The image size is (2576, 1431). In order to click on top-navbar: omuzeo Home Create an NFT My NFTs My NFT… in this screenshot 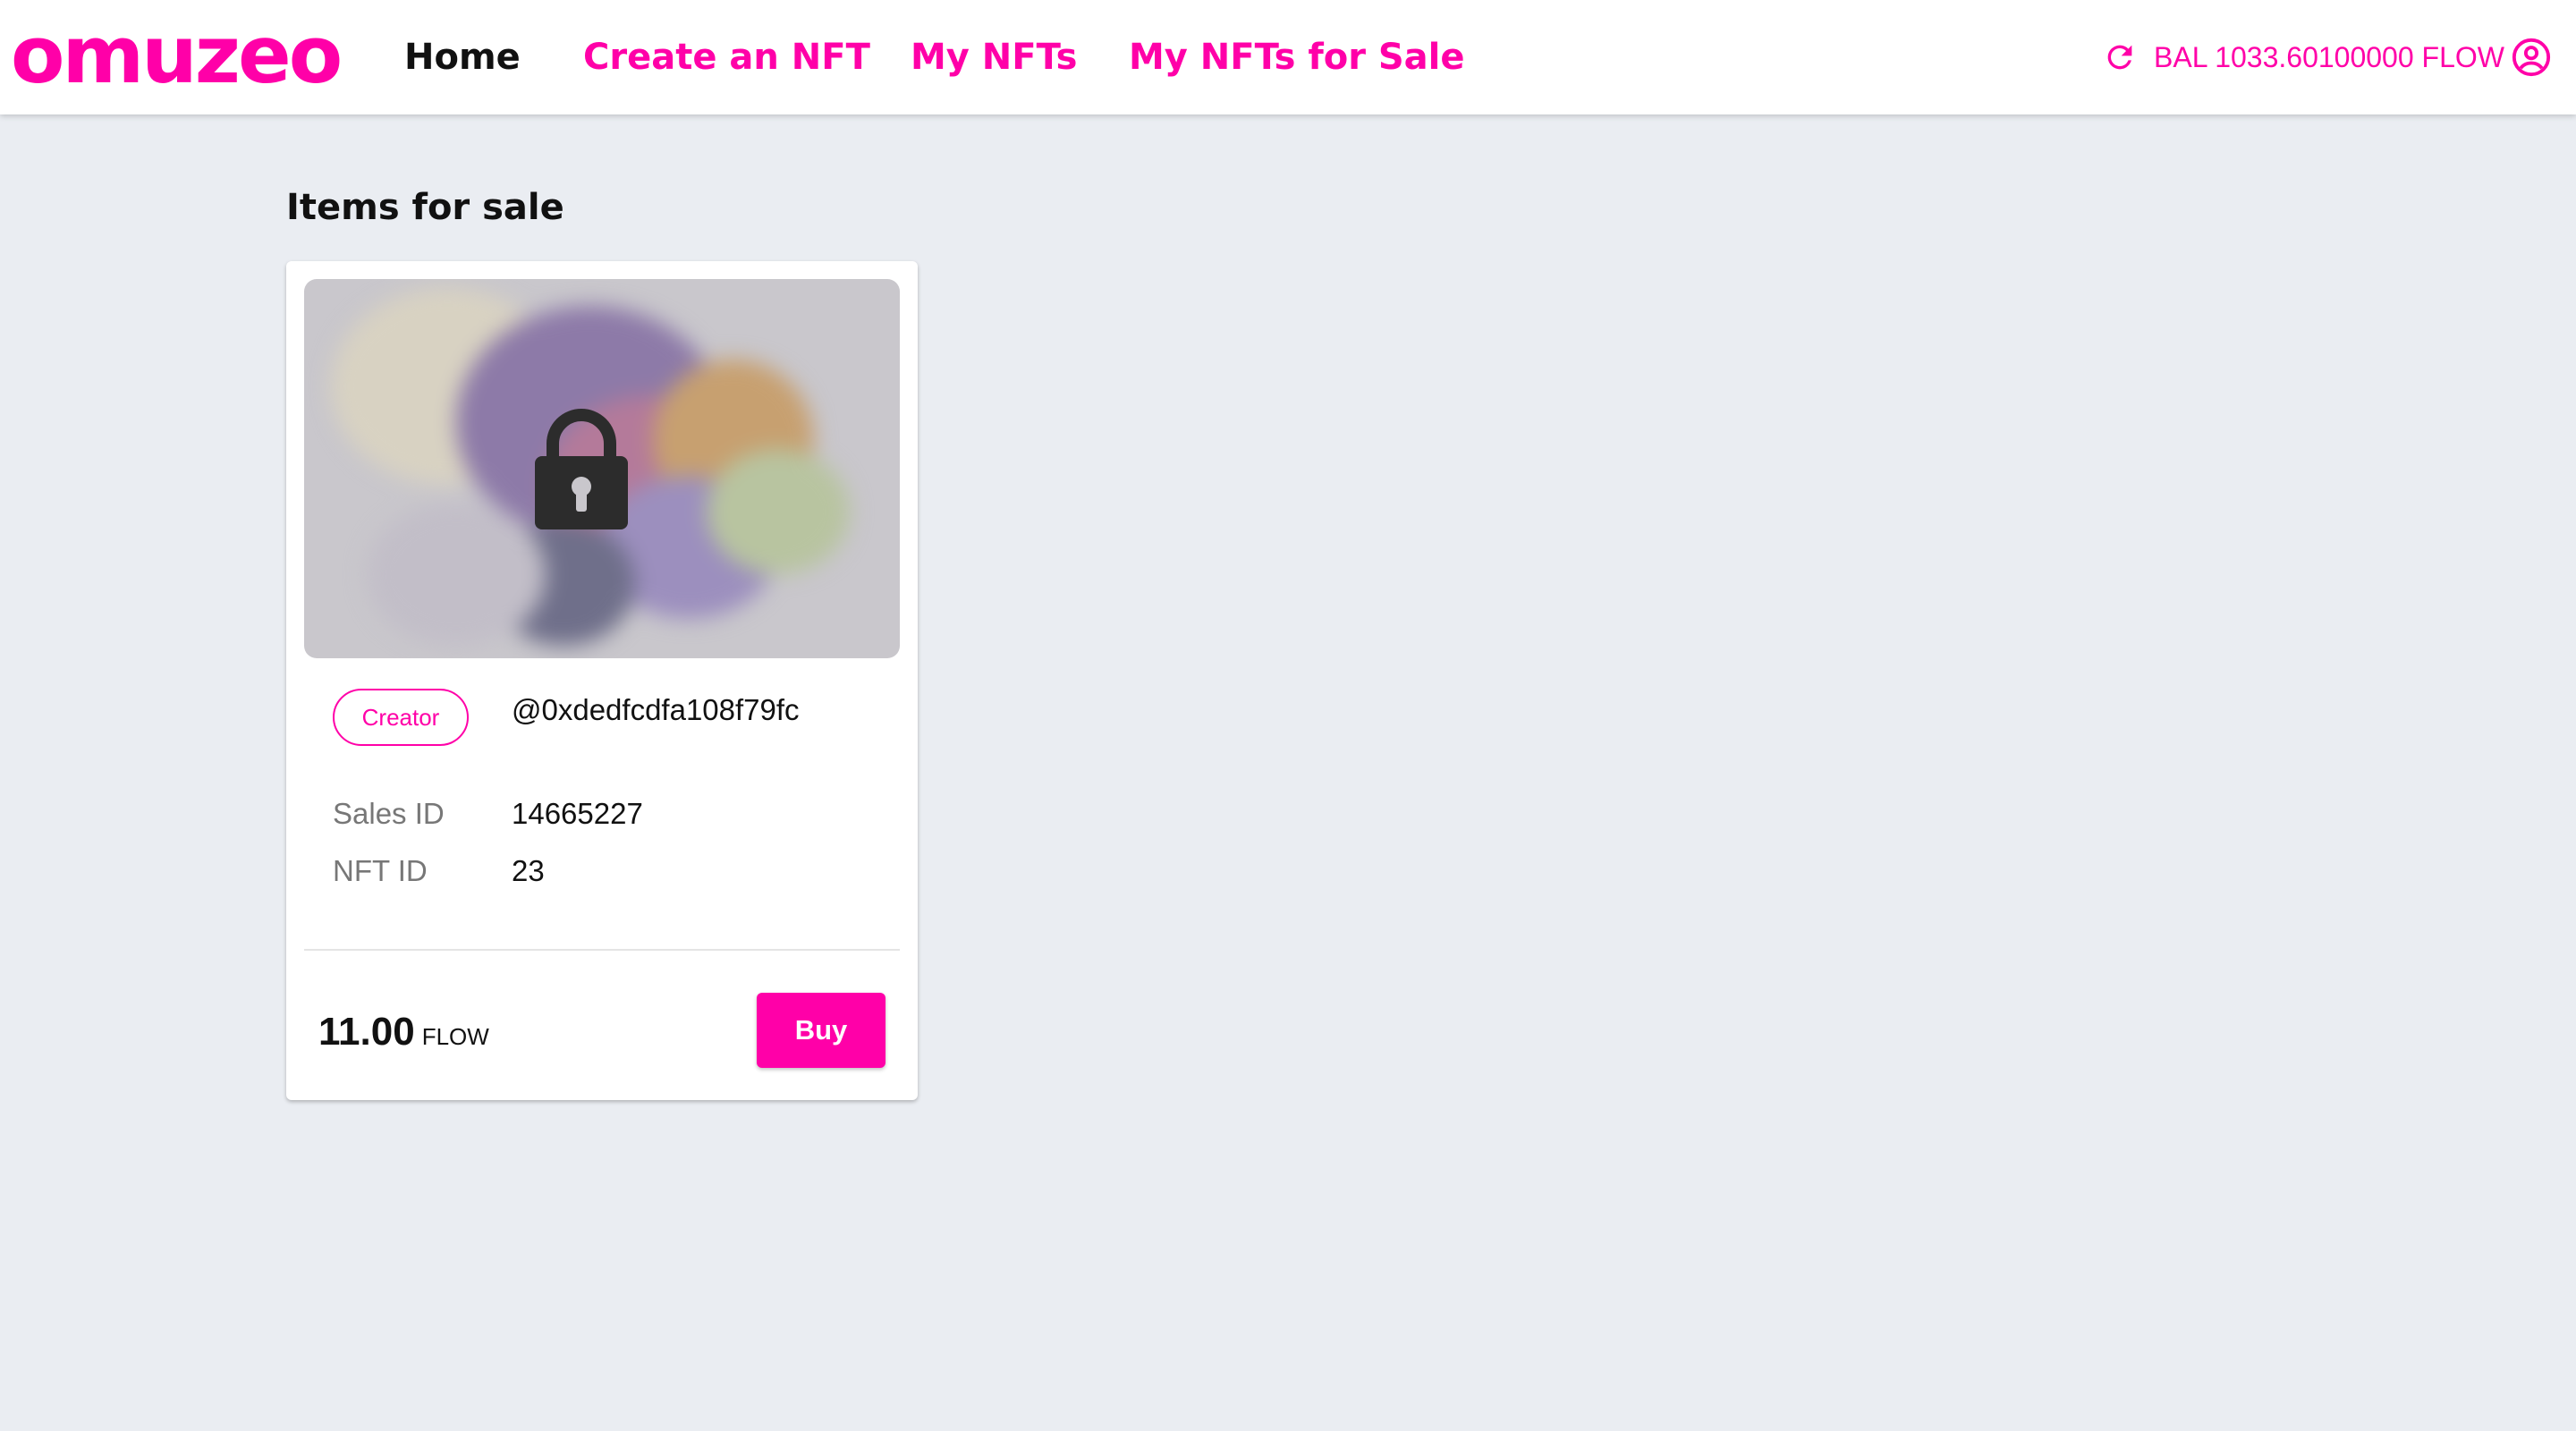, I will do `click(1288, 57)`.